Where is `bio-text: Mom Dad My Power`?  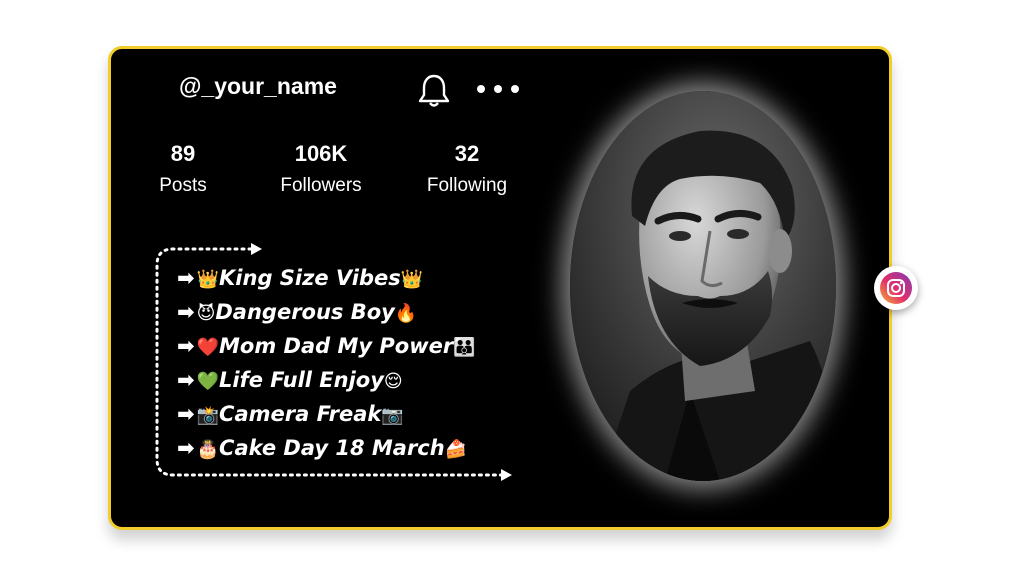 bio-text: Mom Dad My Power is located at coordinates (336, 346).